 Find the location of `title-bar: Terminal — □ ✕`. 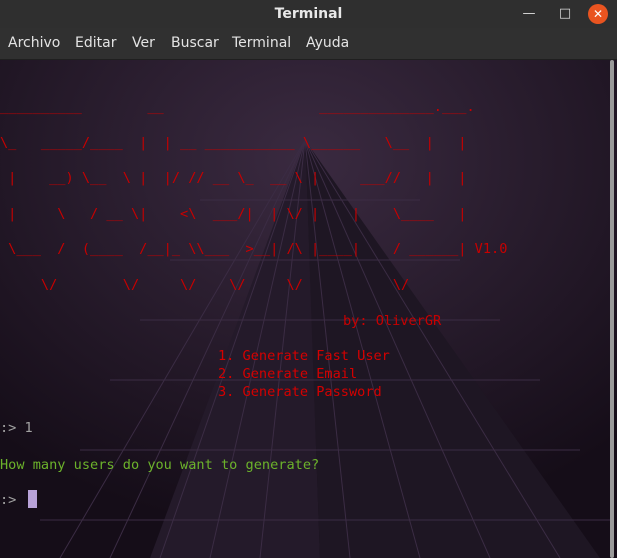

title-bar: Terminal — □ ✕ is located at coordinates (308, 14).